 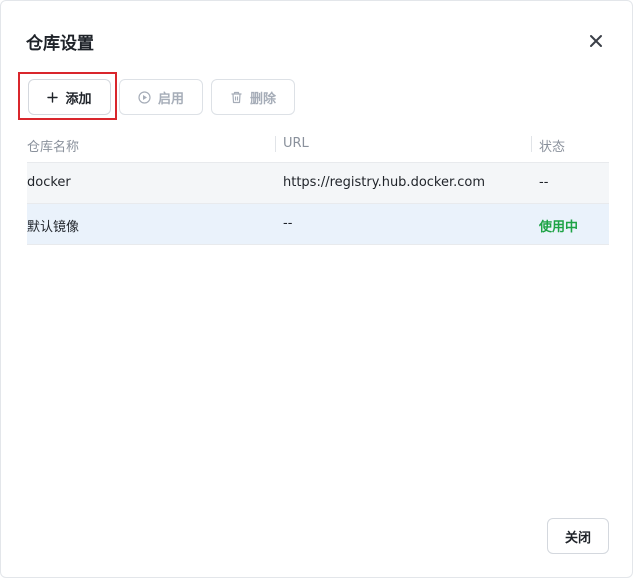 I want to click on repo-url: https://registry.hub.docker.com, so click(x=384, y=182).